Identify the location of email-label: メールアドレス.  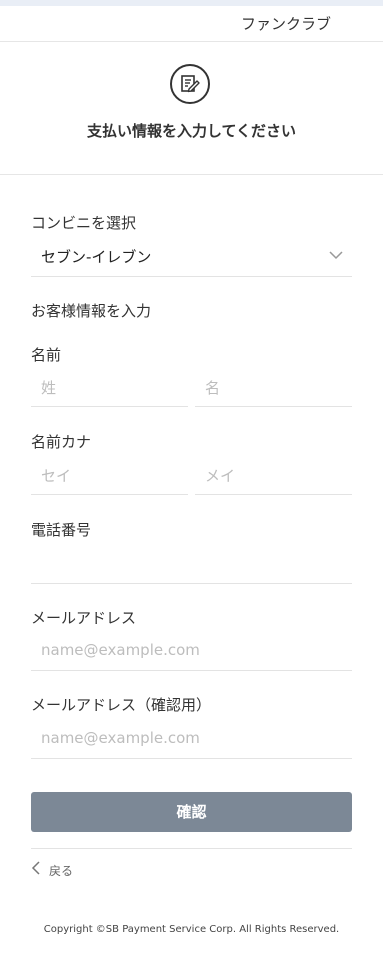
(84, 618).